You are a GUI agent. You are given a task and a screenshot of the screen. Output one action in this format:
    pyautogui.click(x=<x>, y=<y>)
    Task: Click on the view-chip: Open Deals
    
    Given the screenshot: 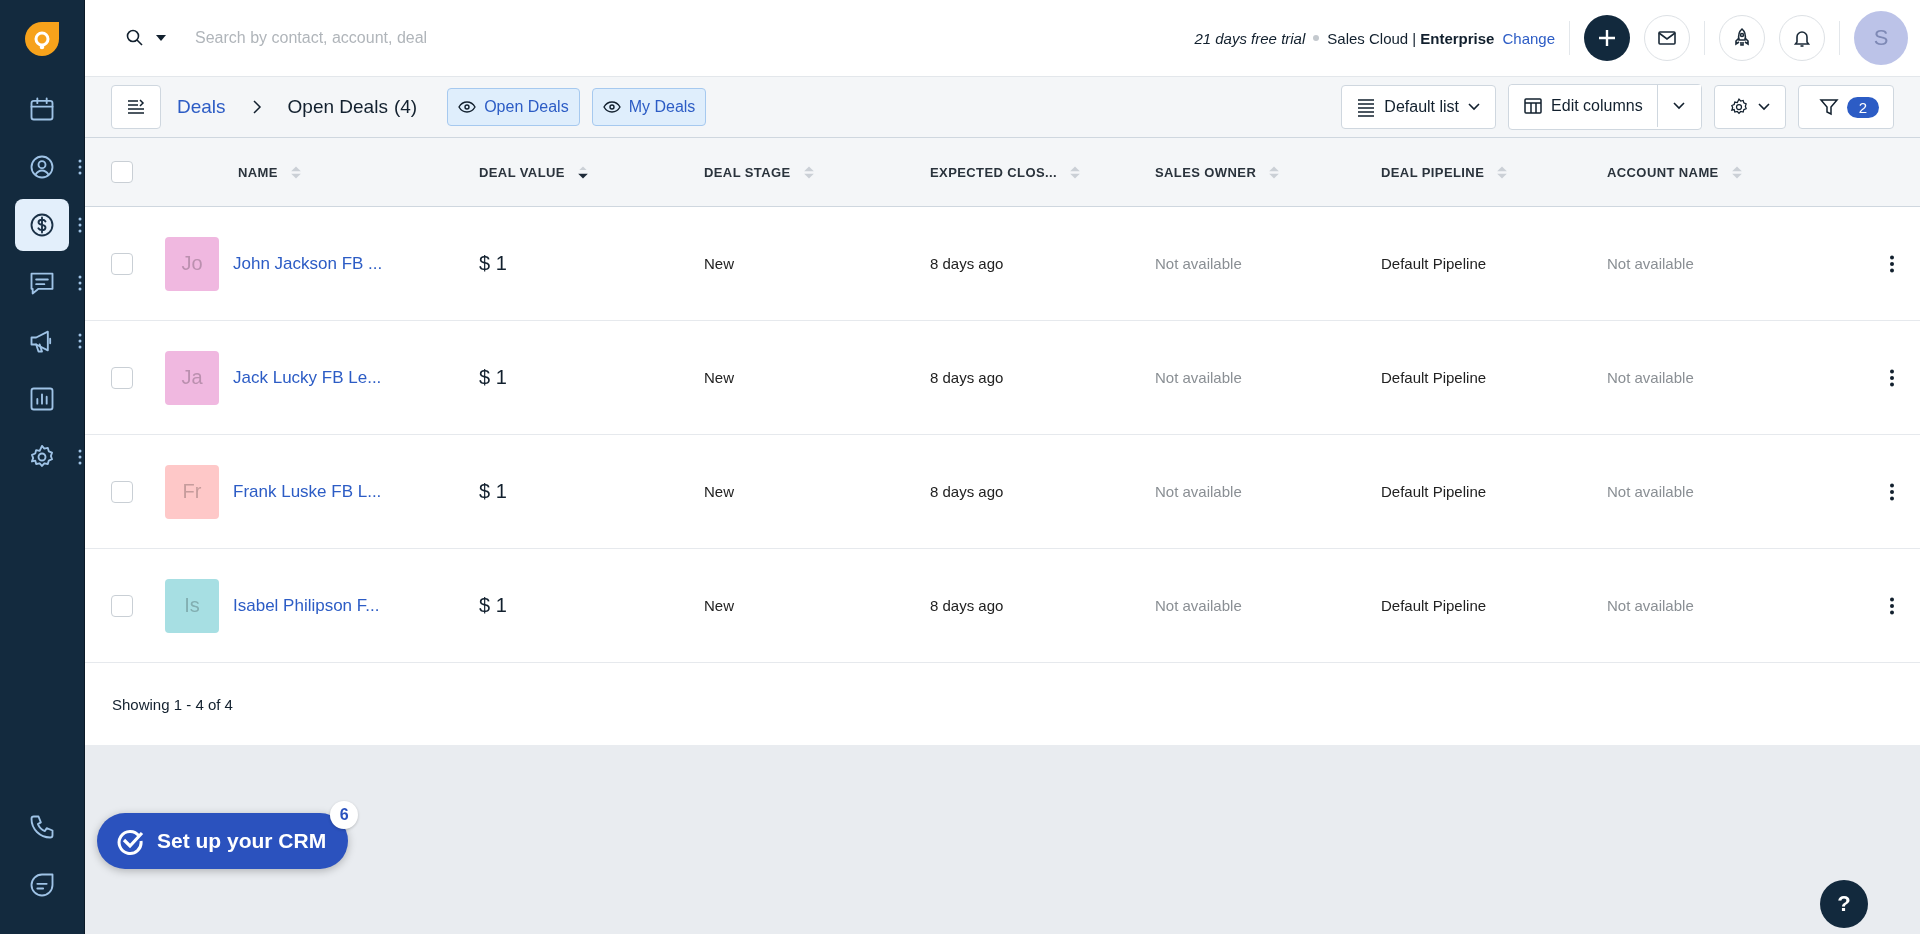 What is the action you would take?
    pyautogui.click(x=513, y=107)
    